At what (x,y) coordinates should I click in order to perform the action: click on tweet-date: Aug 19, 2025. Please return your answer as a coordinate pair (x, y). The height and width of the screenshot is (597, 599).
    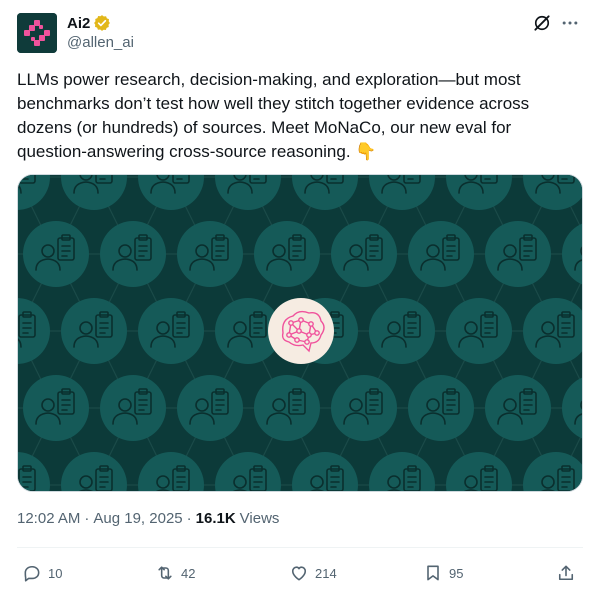
    Looking at the image, I should click on (137, 518).